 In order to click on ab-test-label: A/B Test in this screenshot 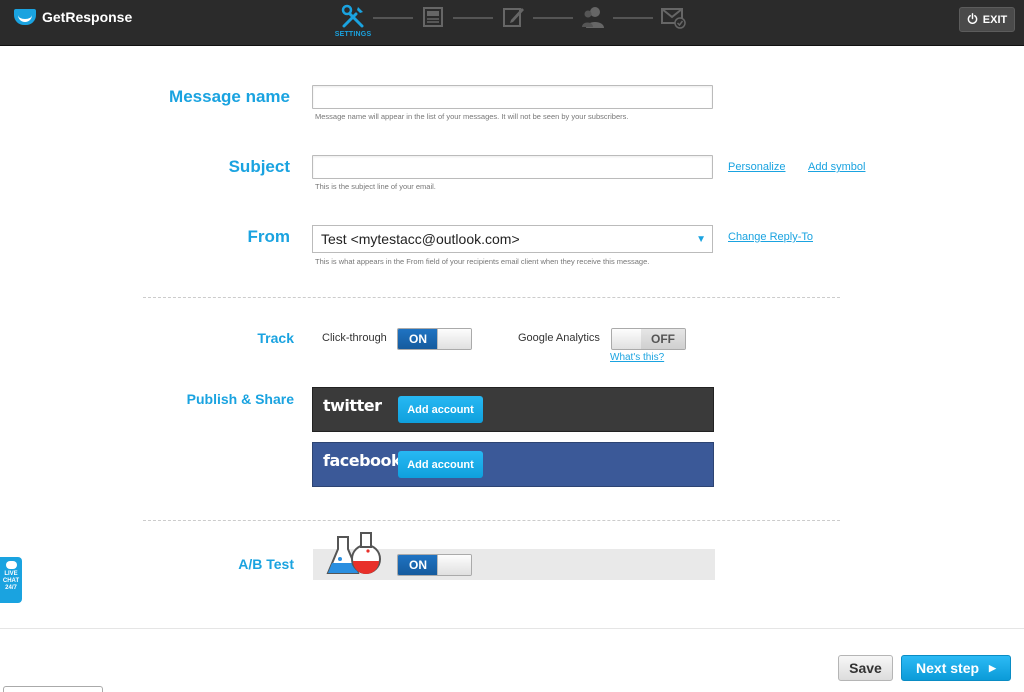, I will do `click(266, 564)`.